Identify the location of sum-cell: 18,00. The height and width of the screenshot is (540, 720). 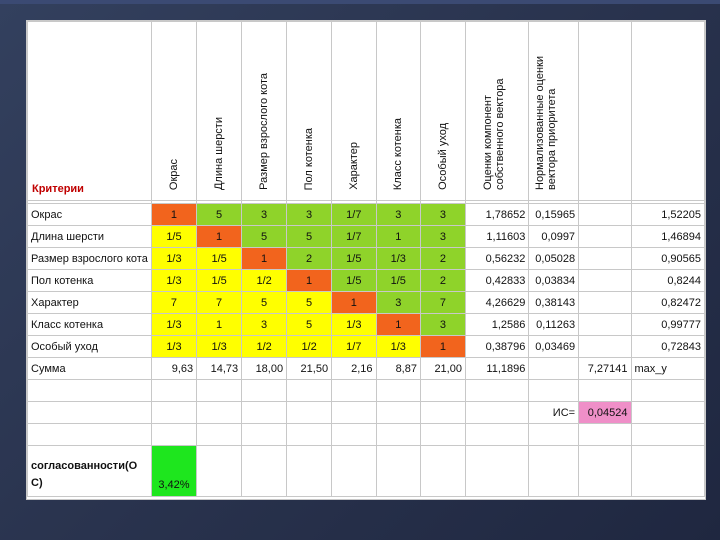
(264, 368).